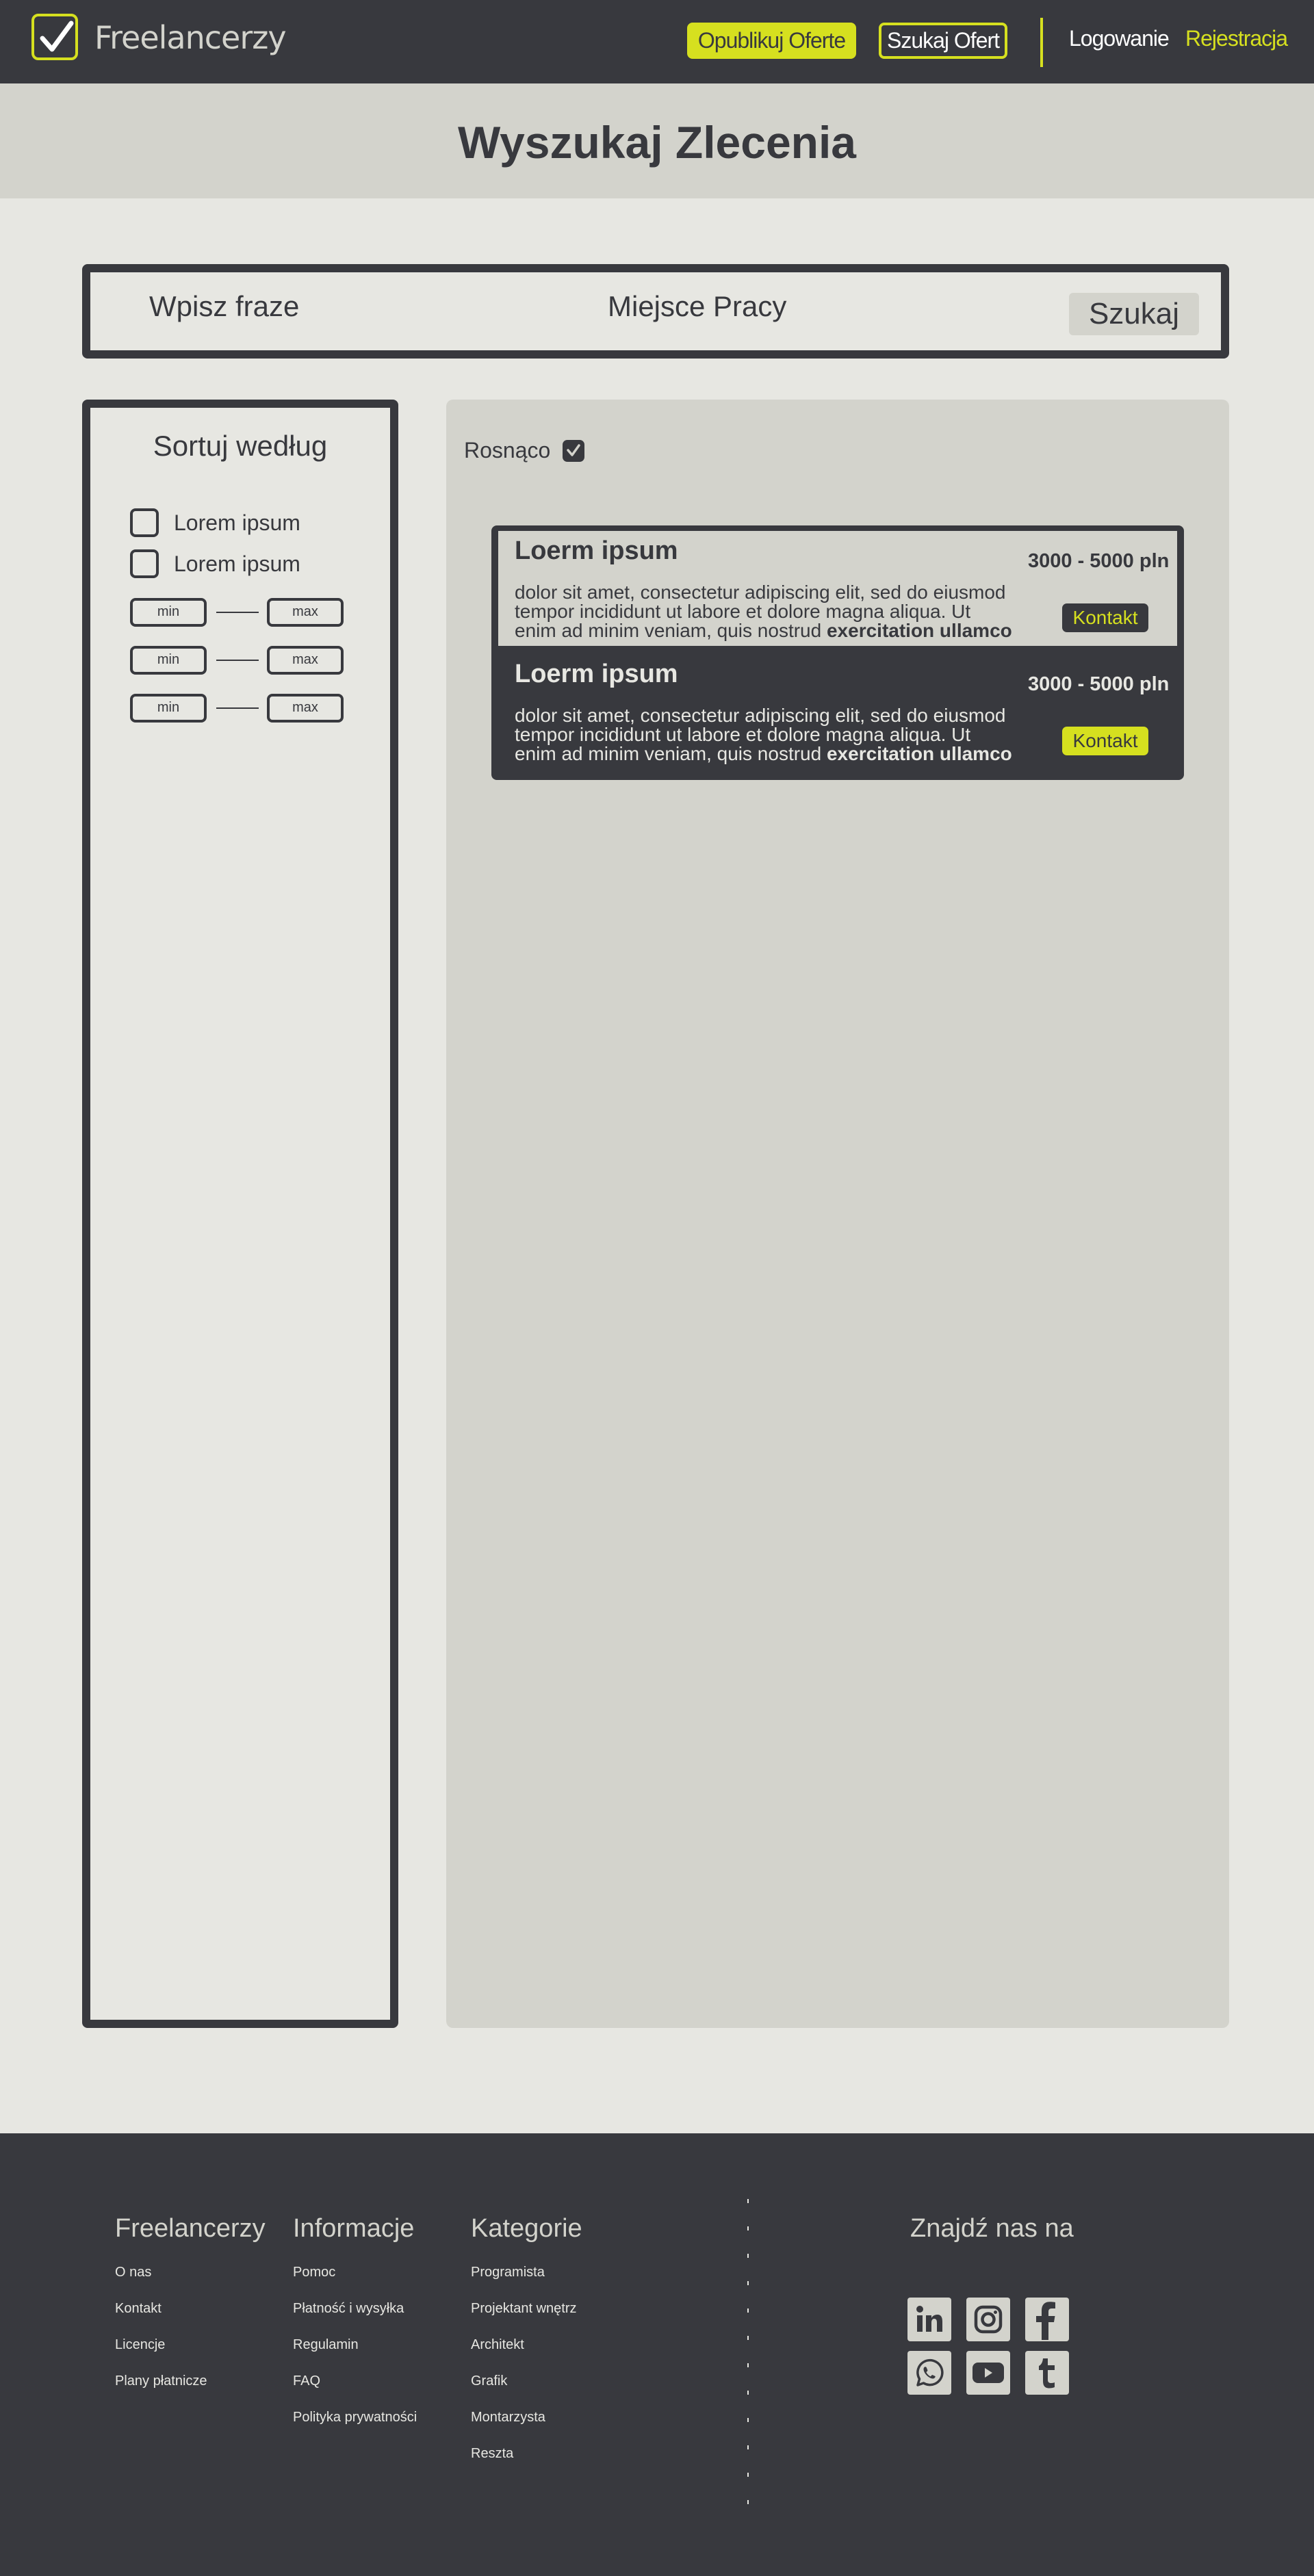 This screenshot has height=2576, width=1314. I want to click on footer-link: Reszta, so click(492, 2454).